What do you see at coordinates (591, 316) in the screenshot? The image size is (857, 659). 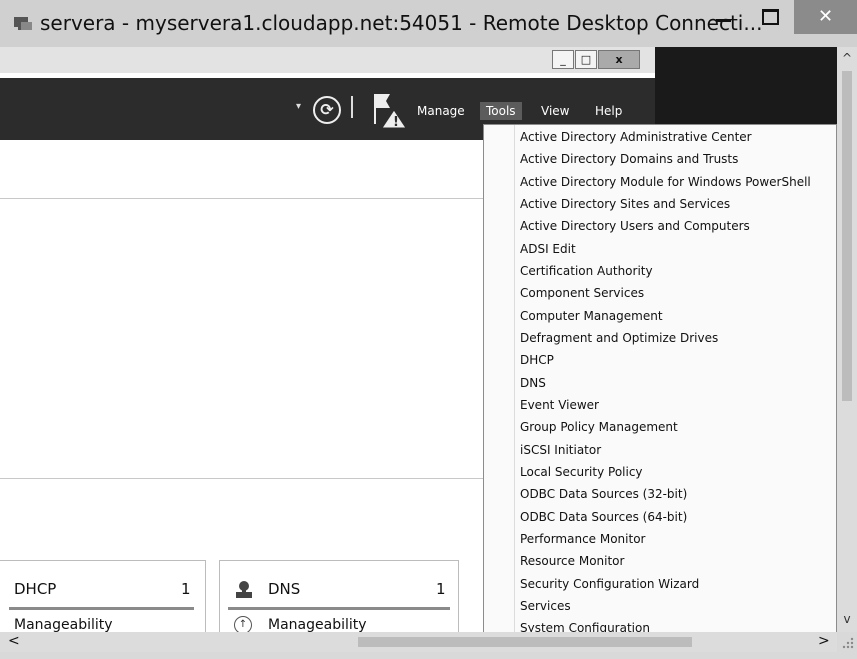 I see `tools-item-computer-management: Computer Management` at bounding box center [591, 316].